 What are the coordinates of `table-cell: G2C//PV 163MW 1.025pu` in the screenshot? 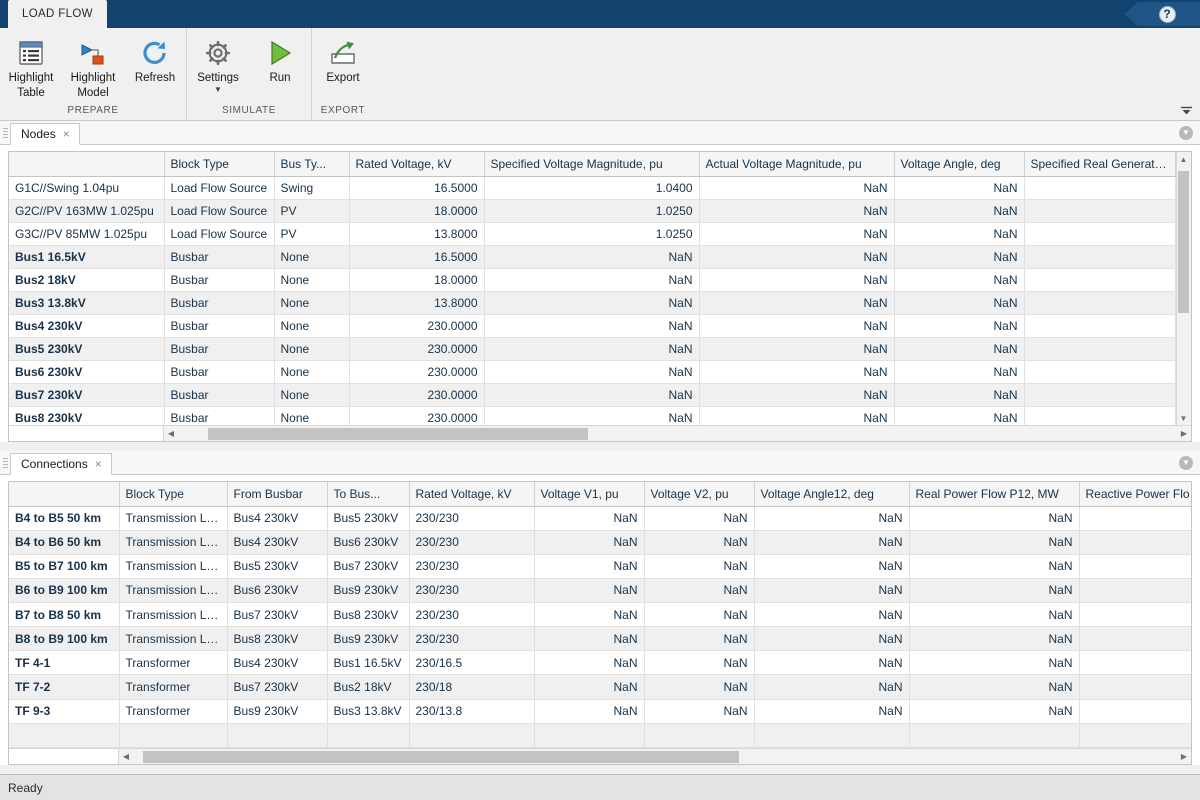 It's located at (87, 211).